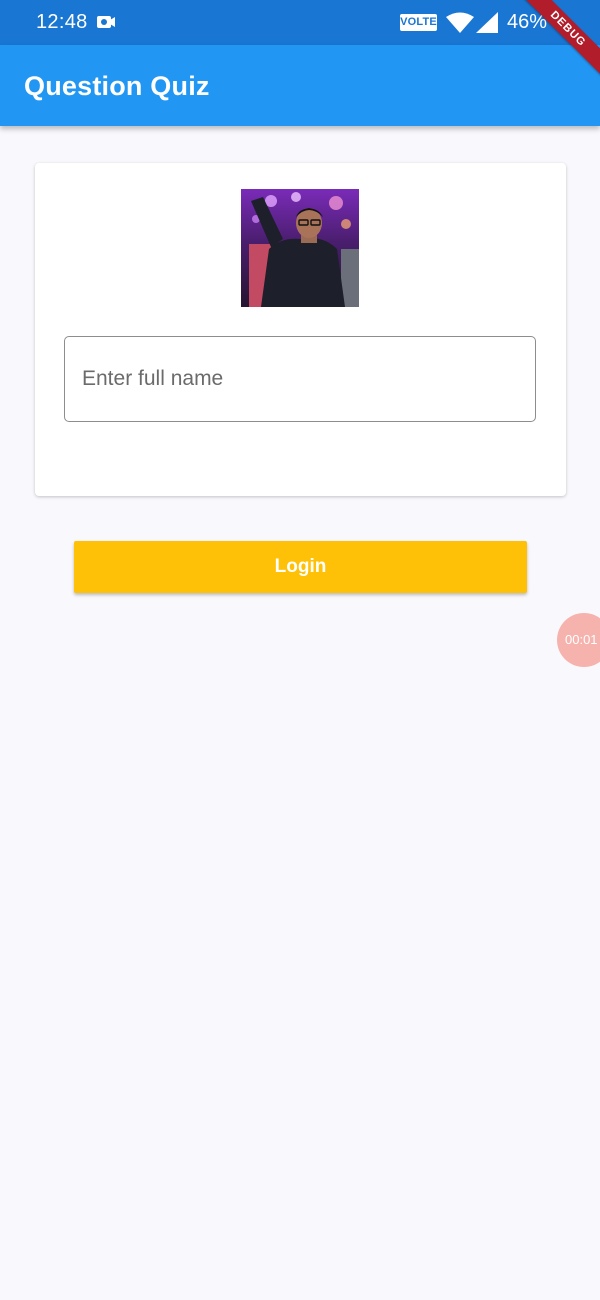  Describe the element at coordinates (300, 567) in the screenshot. I see `login-button: Login` at that location.